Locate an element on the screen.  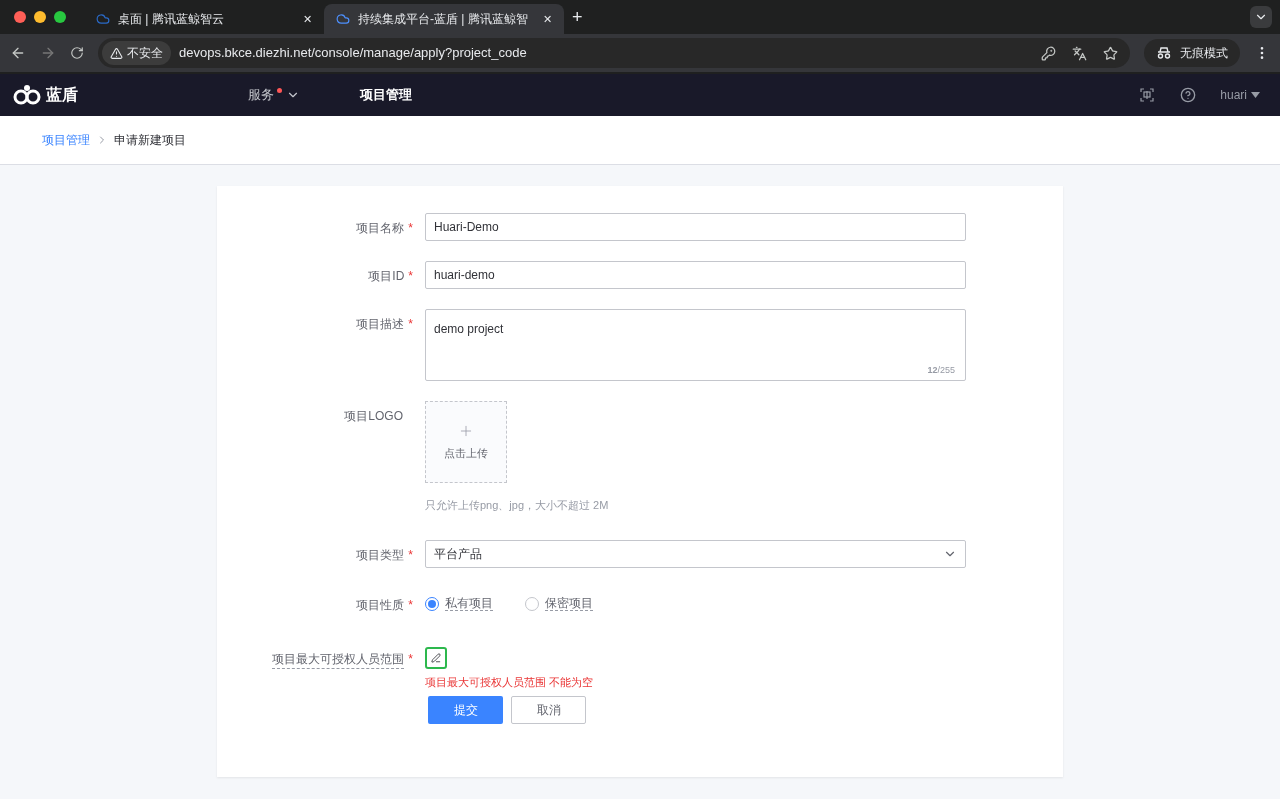
address-bar: 不安全 devops.bkce.diezhi.net/console/manage/apply?project_code is located at coordinates (614, 53).